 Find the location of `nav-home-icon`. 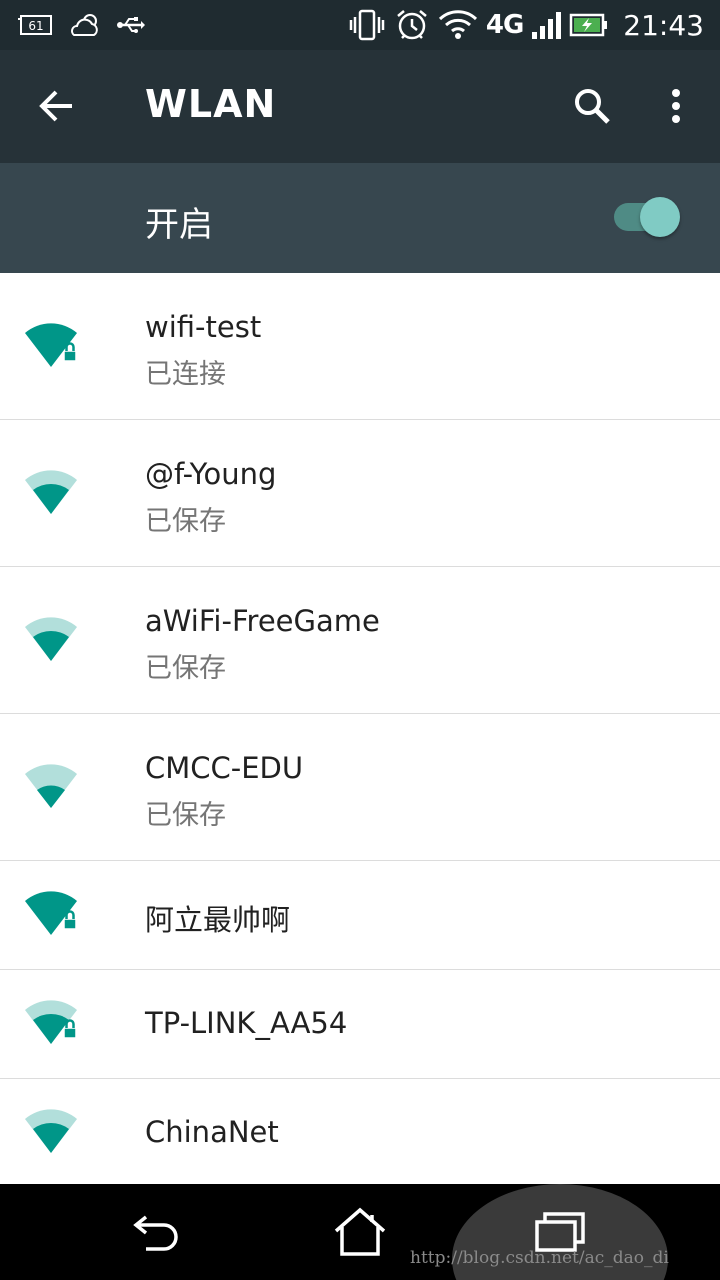

nav-home-icon is located at coordinates (360, 1231).